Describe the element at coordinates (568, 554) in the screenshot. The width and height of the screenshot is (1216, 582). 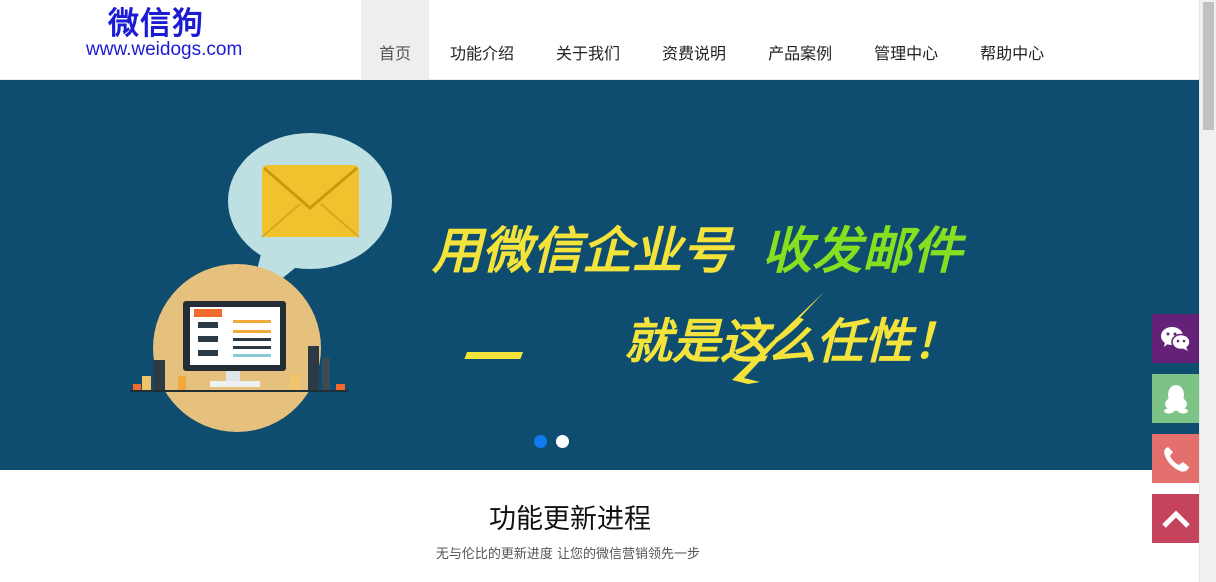
I see `section-subtitle: 无与伦比的更新进度 让您的微信营销领先一步` at that location.